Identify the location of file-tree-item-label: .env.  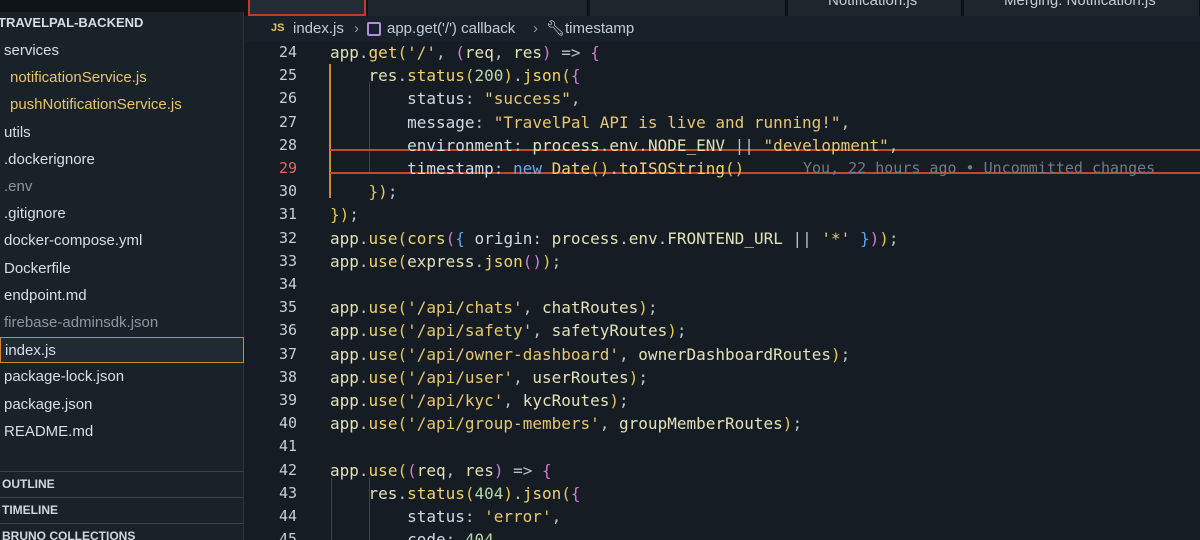
(18, 186).